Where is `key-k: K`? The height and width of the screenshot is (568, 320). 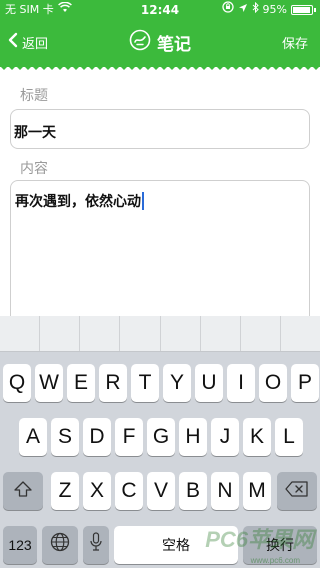 key-k: K is located at coordinates (257, 437).